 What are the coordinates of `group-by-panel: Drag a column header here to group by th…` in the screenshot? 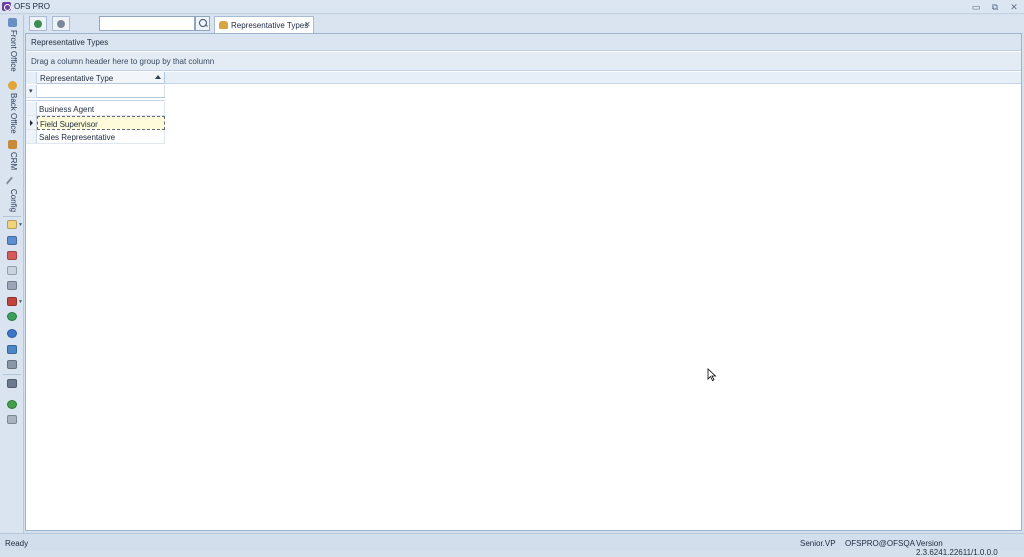 It's located at (523, 61).